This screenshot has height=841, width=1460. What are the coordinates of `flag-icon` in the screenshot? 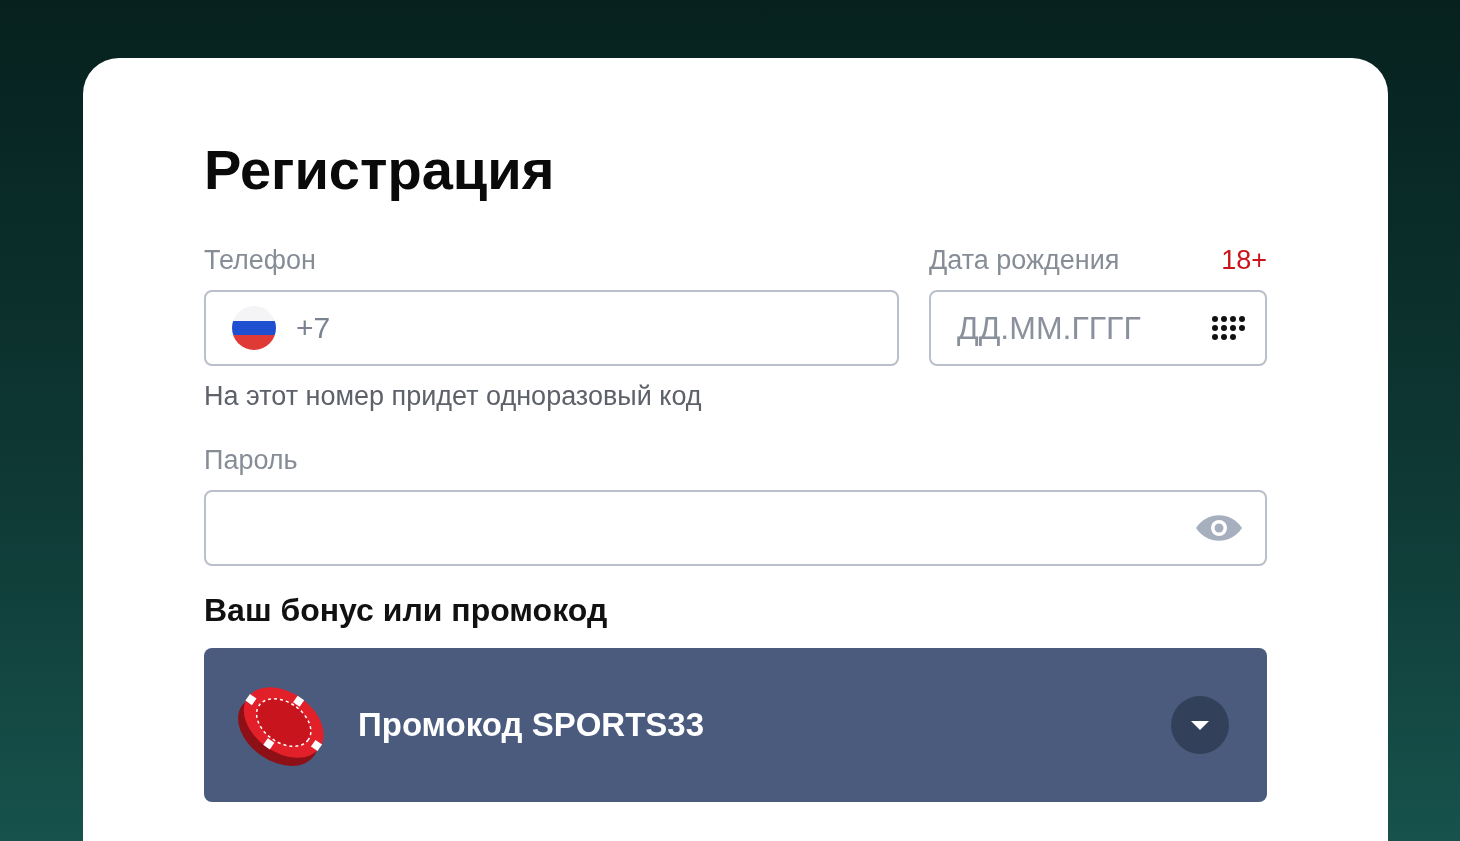 It's located at (254, 328).